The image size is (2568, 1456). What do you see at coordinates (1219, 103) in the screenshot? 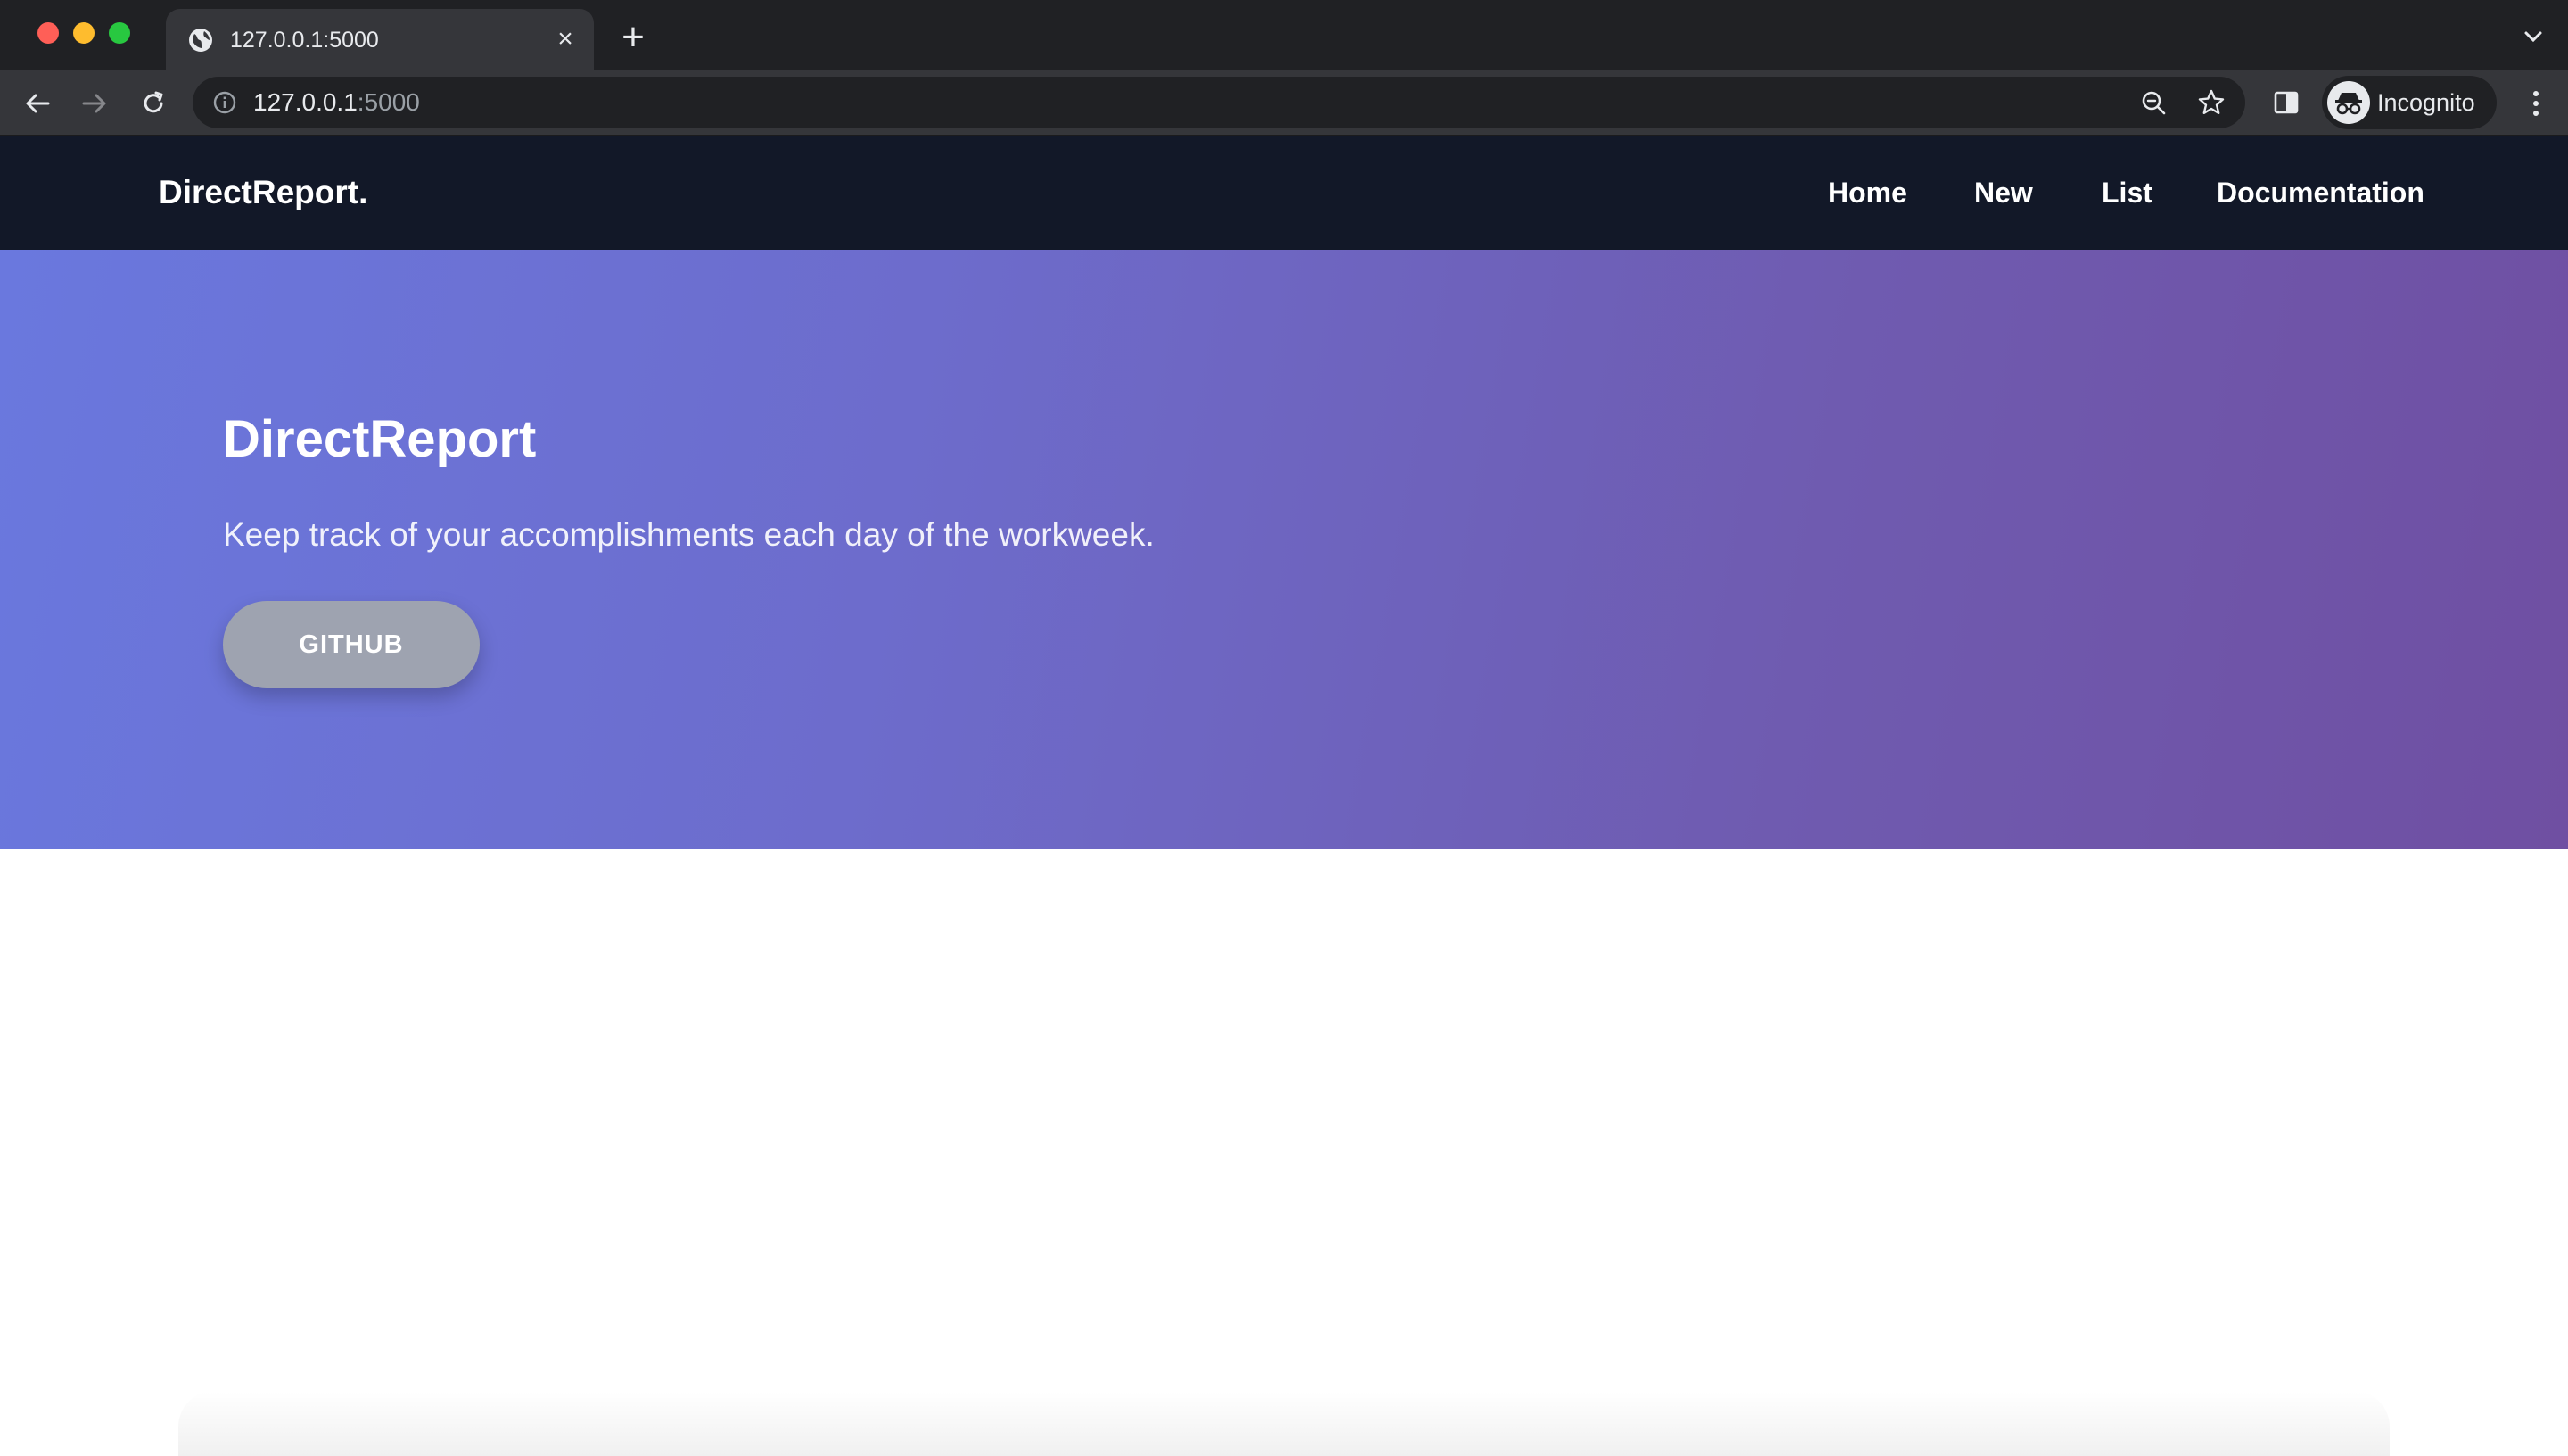
I see `address-bar: 127.0.0.1:5000` at bounding box center [1219, 103].